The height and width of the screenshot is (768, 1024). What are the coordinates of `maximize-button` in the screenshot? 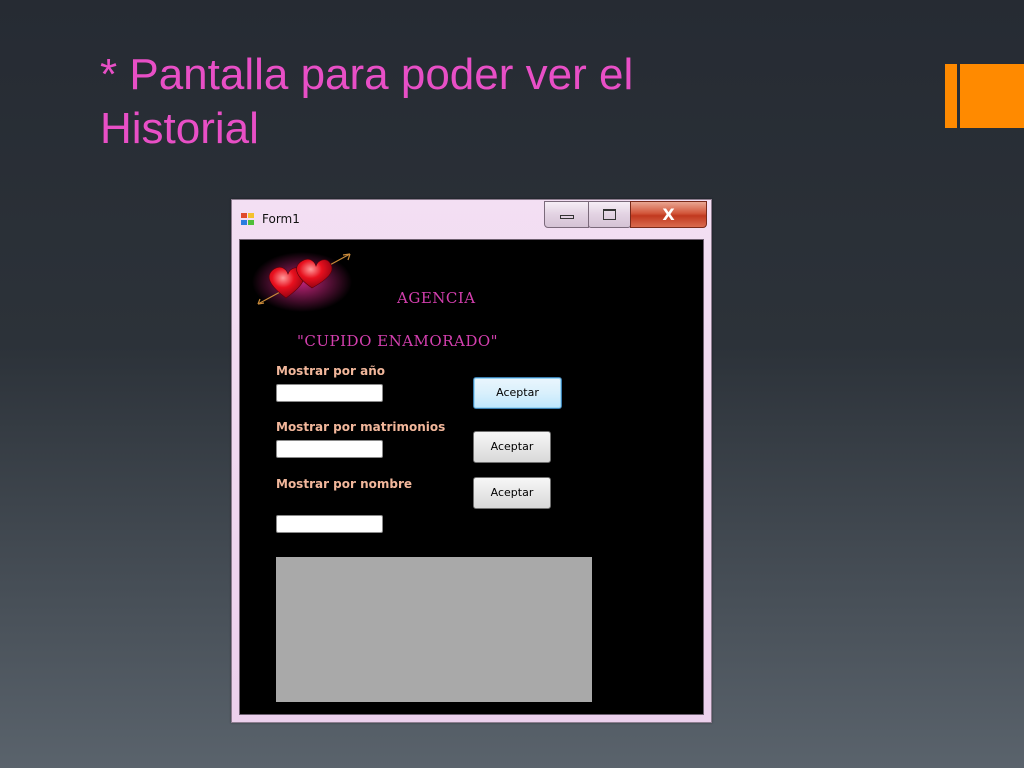 It's located at (609, 214).